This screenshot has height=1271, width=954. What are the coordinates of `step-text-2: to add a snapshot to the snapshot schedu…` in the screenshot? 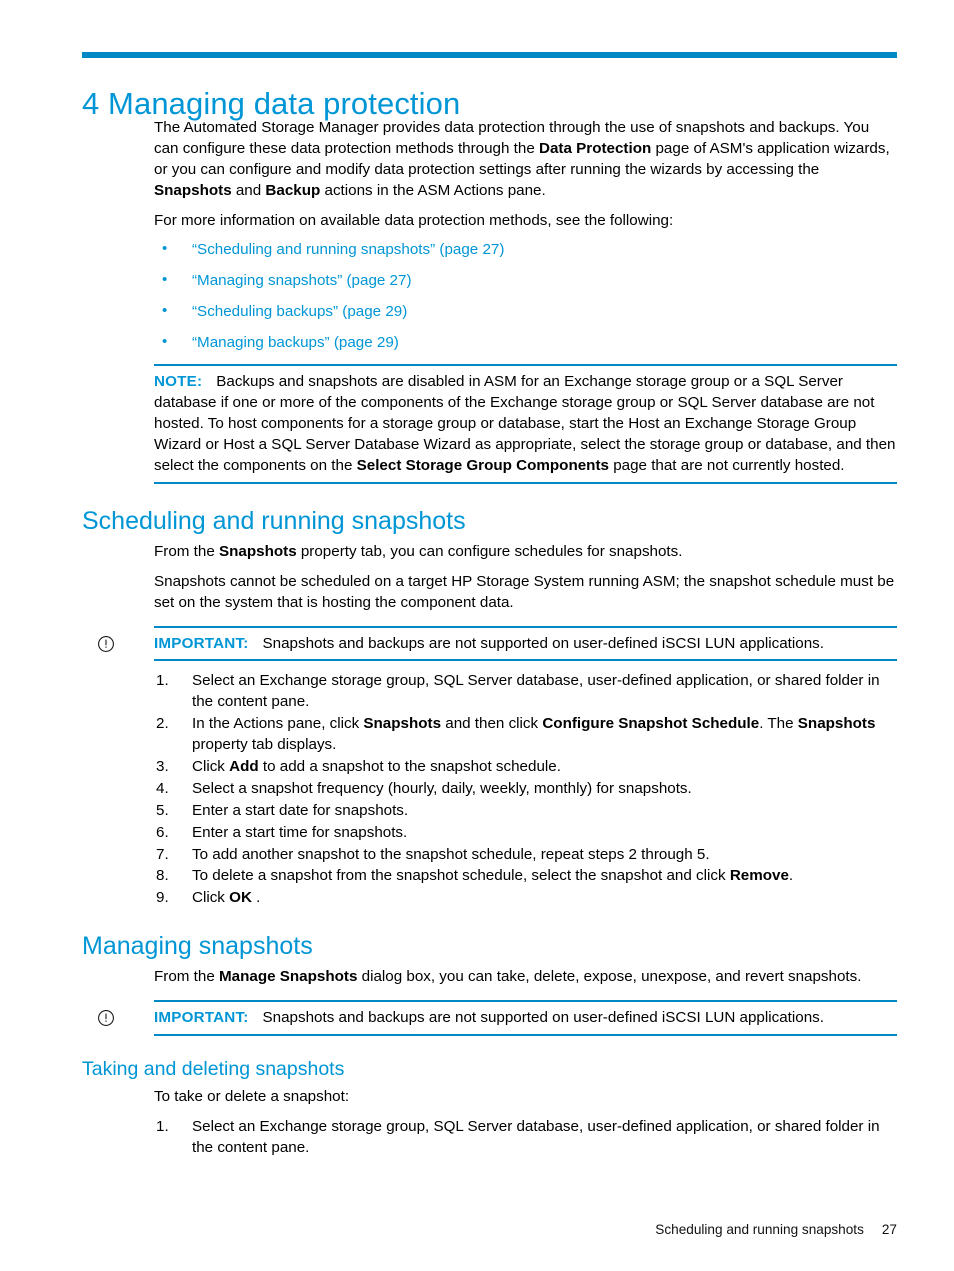 It's located at (409, 767).